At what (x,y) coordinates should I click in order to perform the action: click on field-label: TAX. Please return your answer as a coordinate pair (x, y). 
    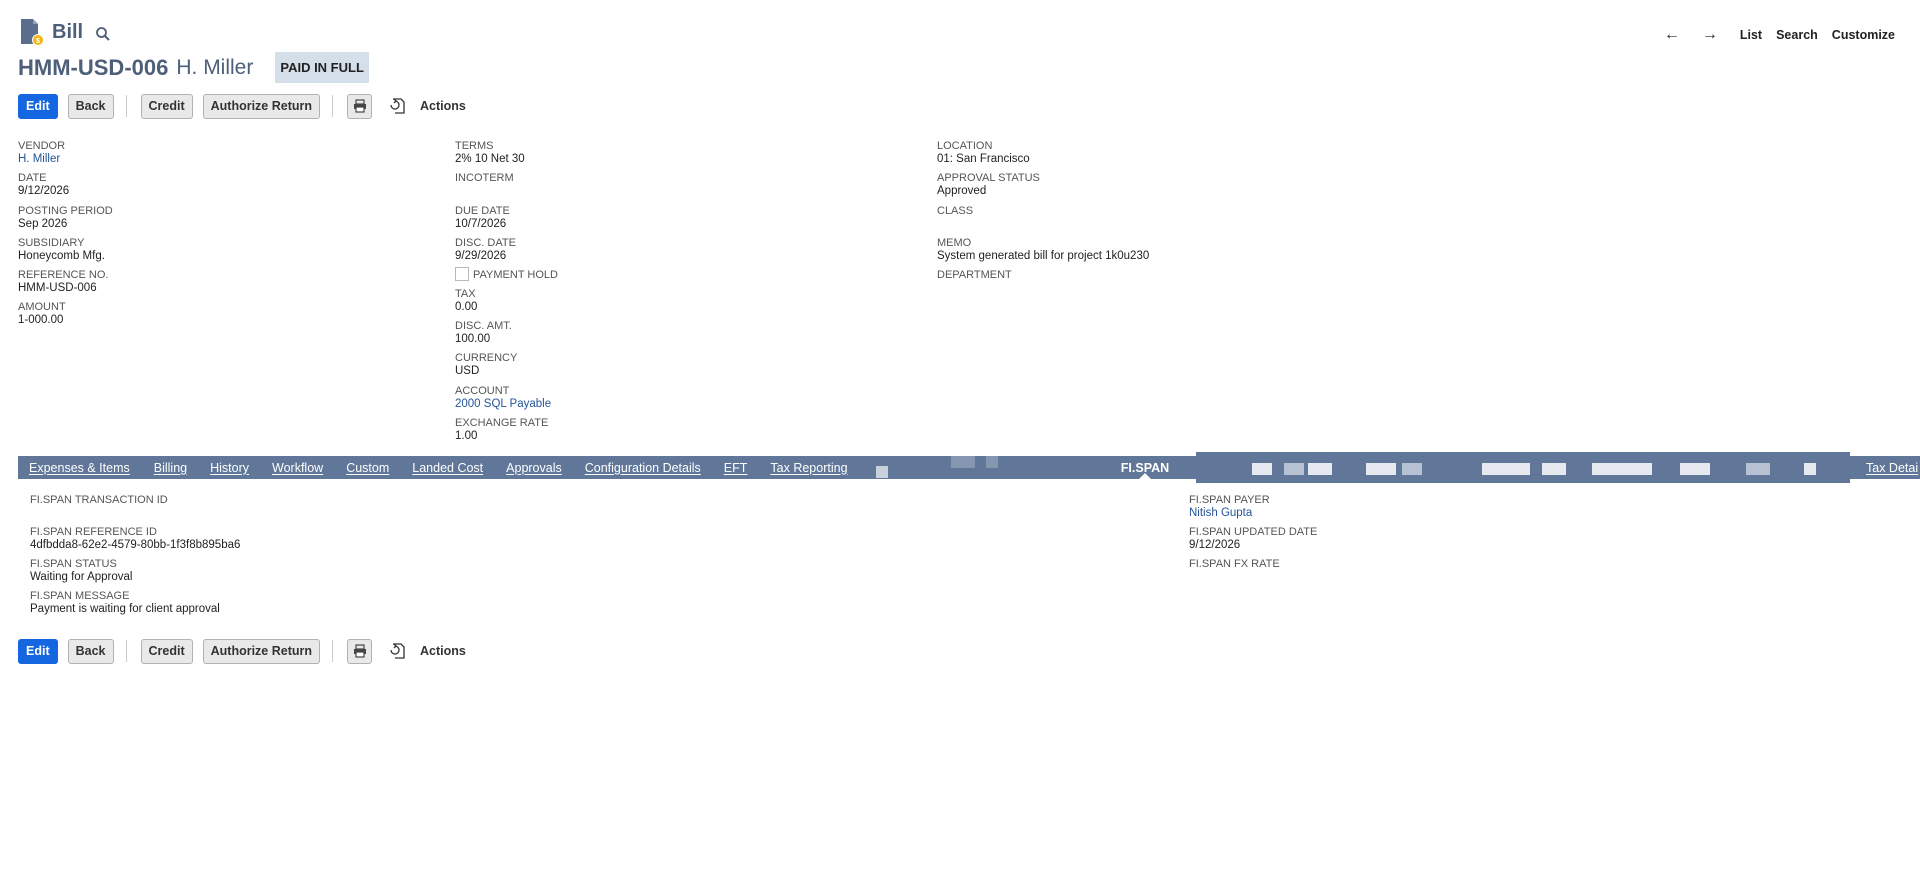
    Looking at the image, I should click on (465, 294).